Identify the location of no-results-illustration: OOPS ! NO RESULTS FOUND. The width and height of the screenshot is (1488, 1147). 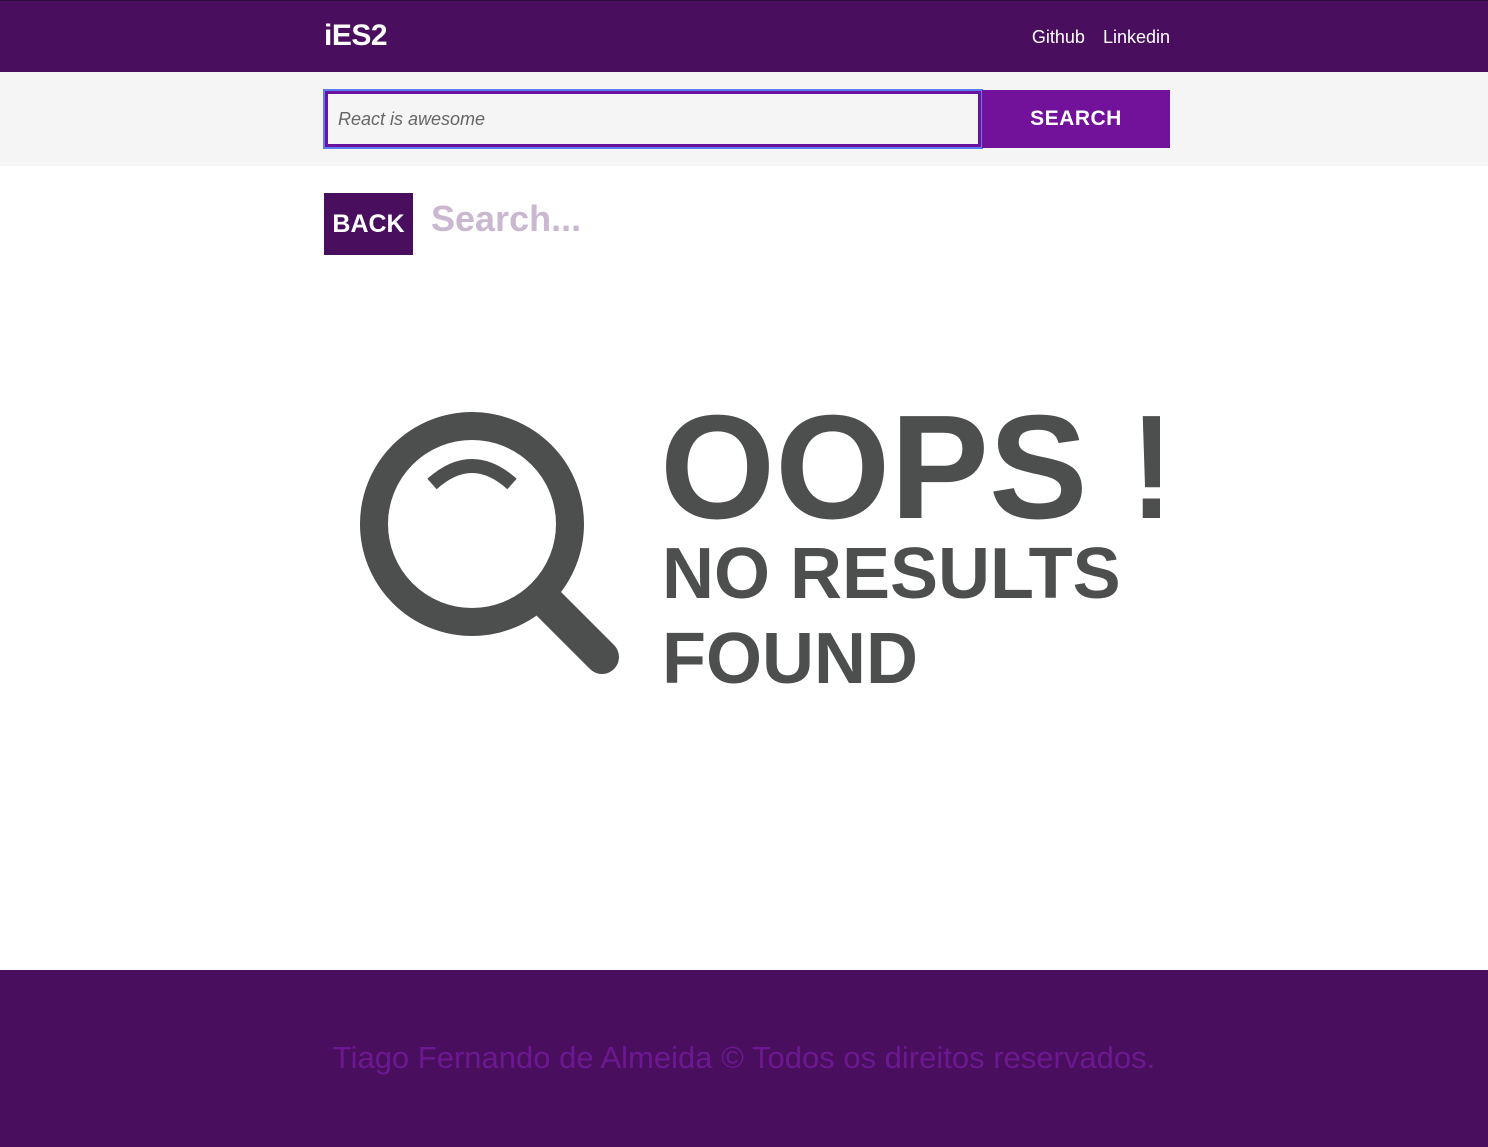
(760, 542).